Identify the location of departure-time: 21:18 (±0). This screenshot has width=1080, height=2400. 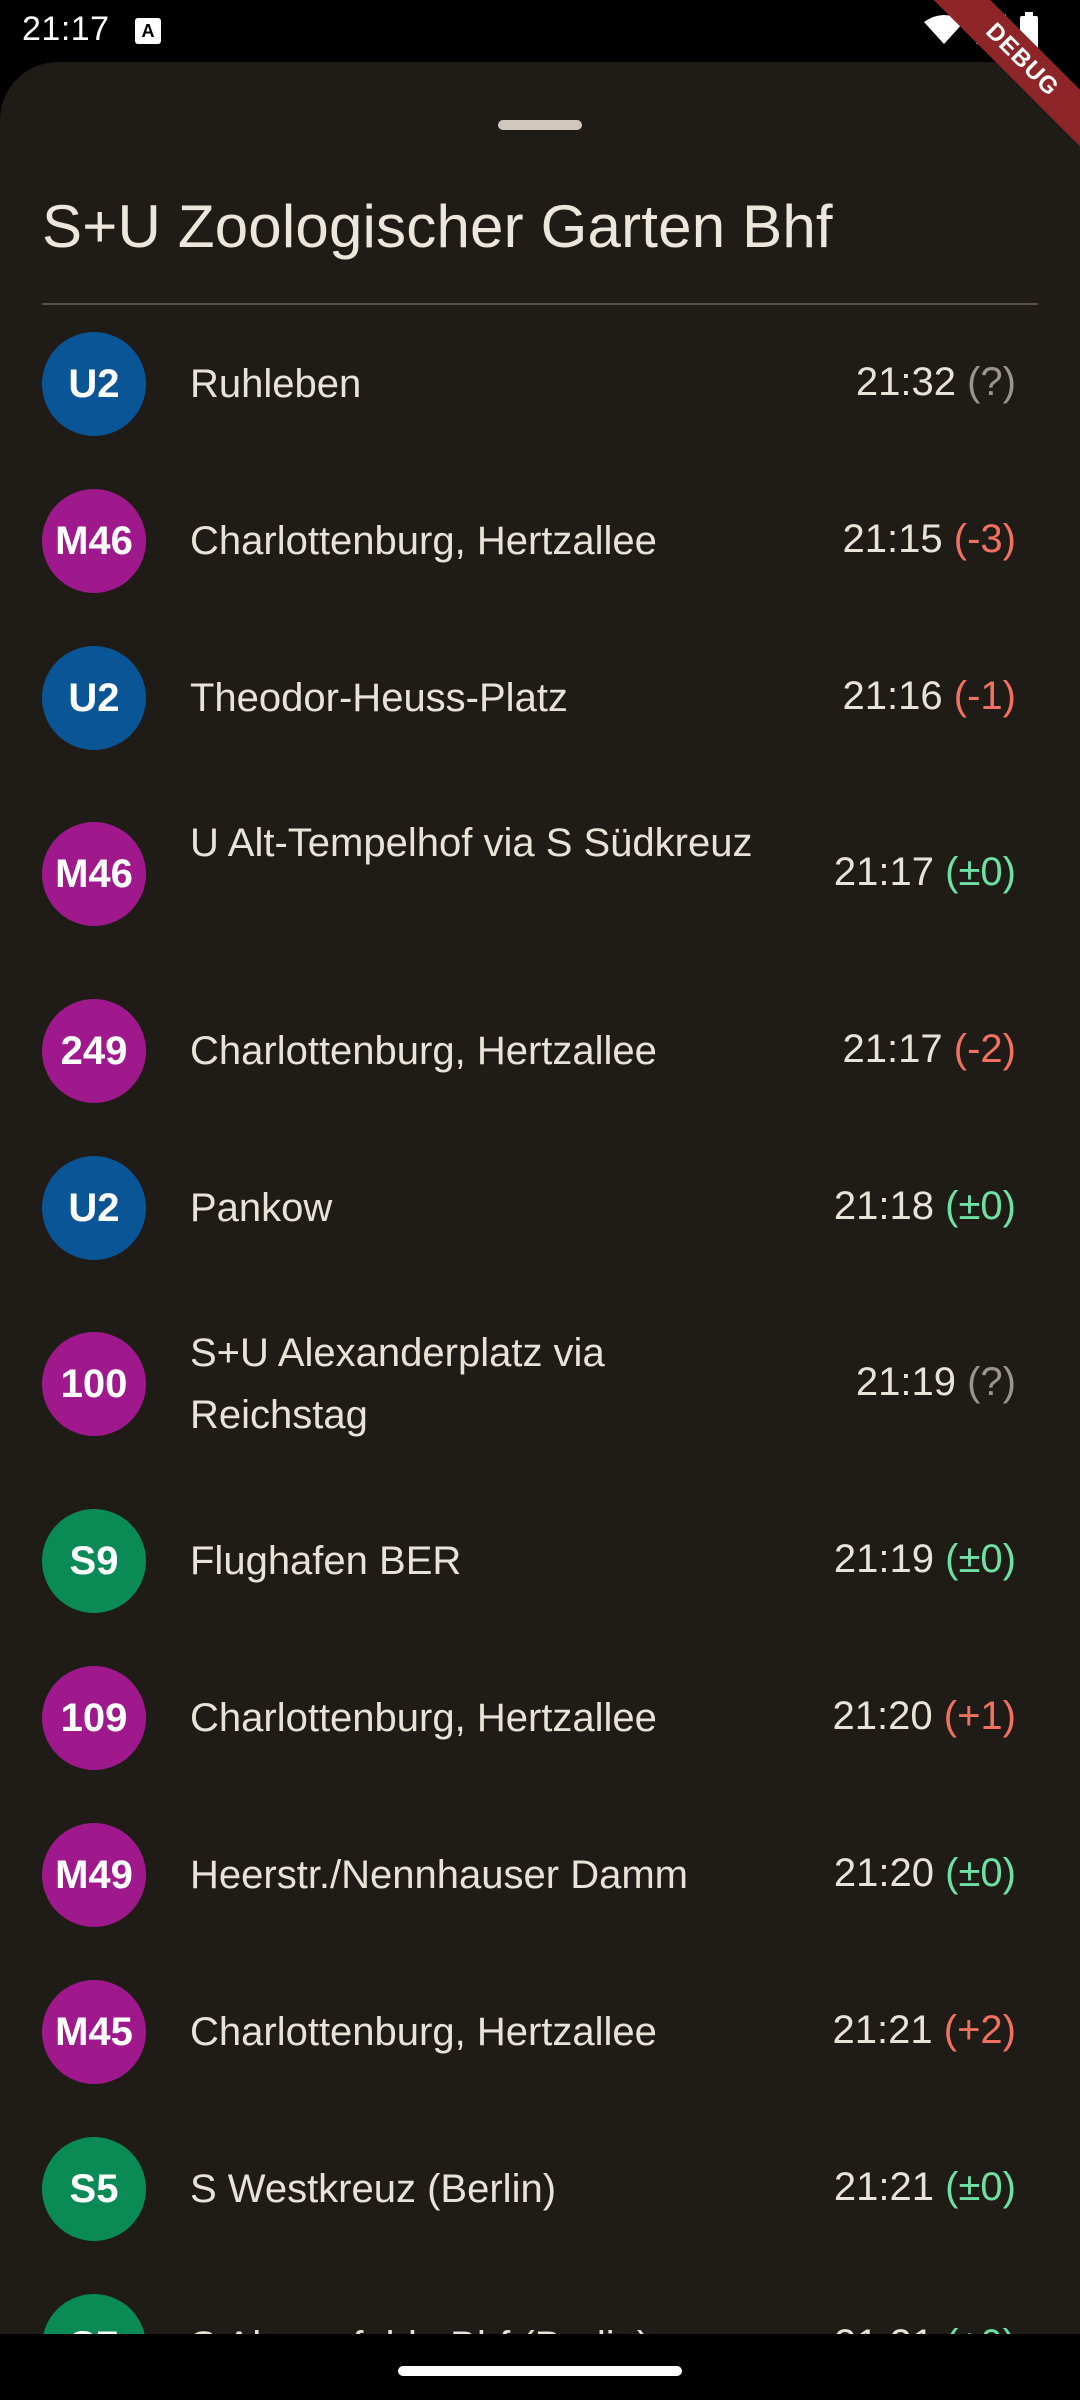
(925, 1206).